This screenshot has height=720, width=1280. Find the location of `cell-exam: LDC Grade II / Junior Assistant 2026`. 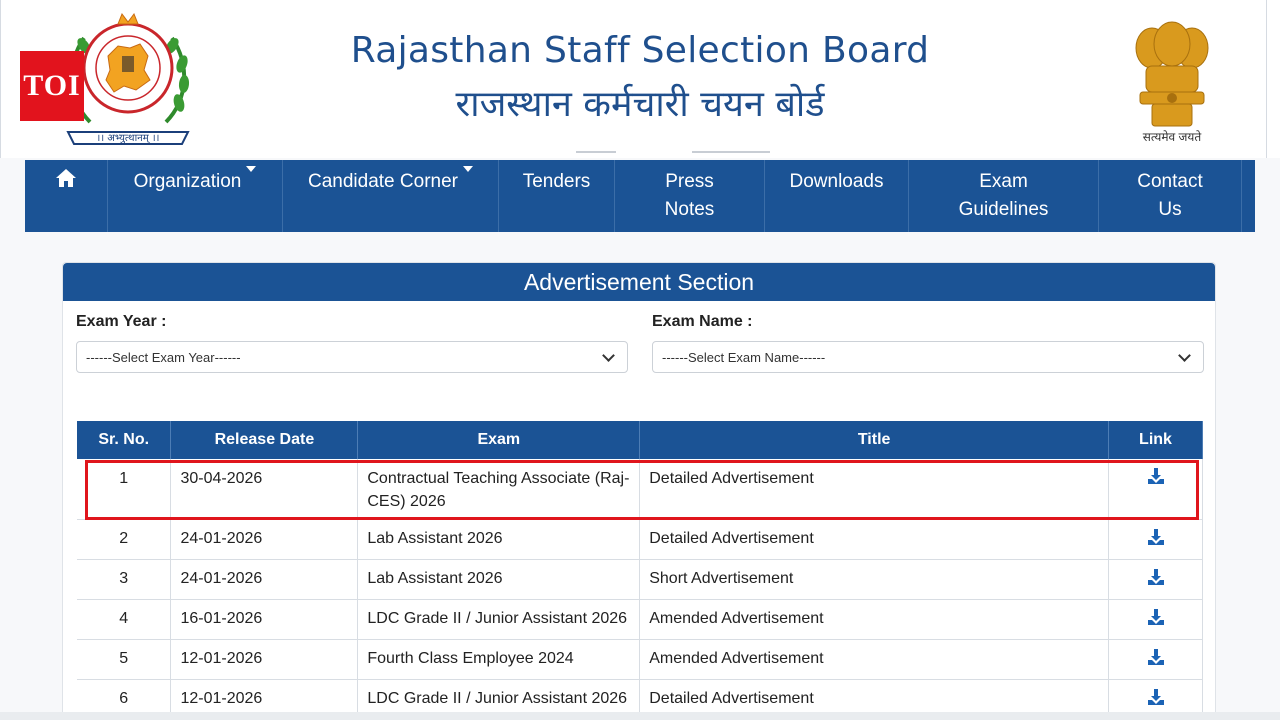

cell-exam: LDC Grade II / Junior Assistant 2026 is located at coordinates (499, 619).